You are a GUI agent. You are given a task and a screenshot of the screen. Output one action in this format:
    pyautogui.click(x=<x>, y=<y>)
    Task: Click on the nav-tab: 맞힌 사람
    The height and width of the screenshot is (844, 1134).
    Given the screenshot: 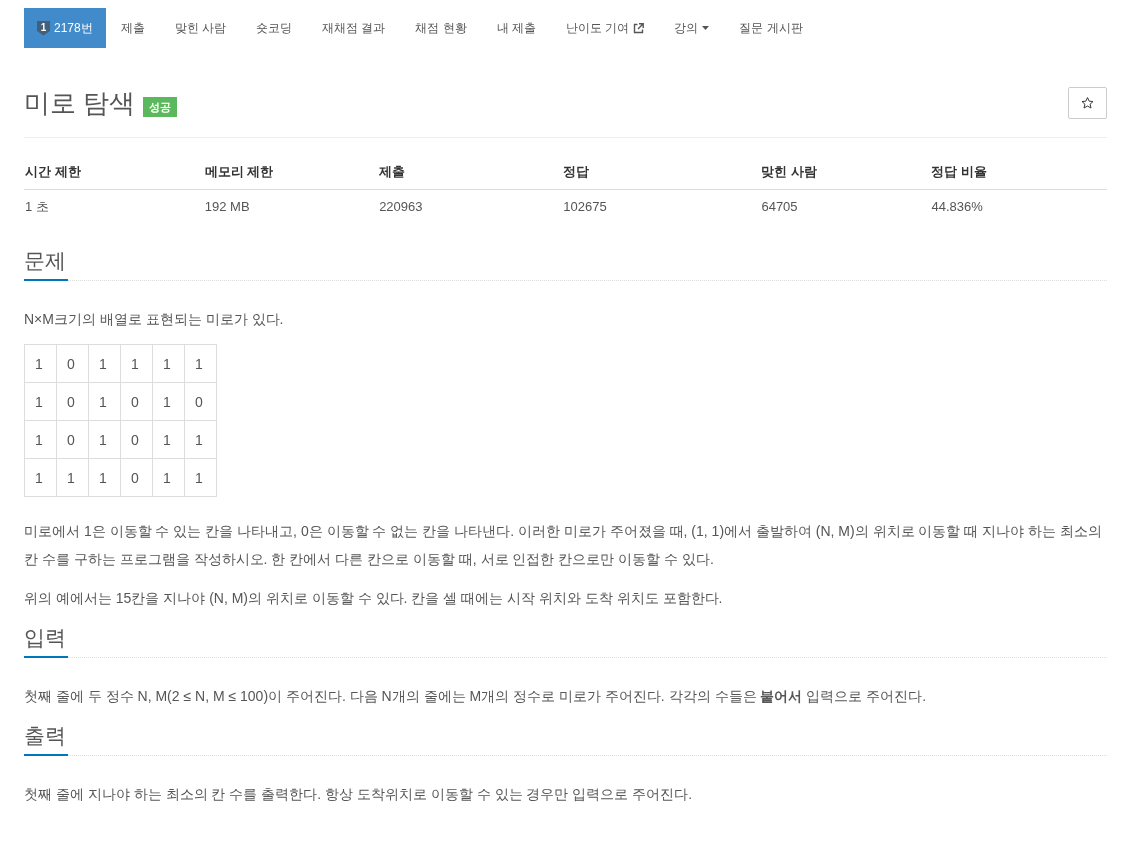 What is the action you would take?
    pyautogui.click(x=200, y=28)
    